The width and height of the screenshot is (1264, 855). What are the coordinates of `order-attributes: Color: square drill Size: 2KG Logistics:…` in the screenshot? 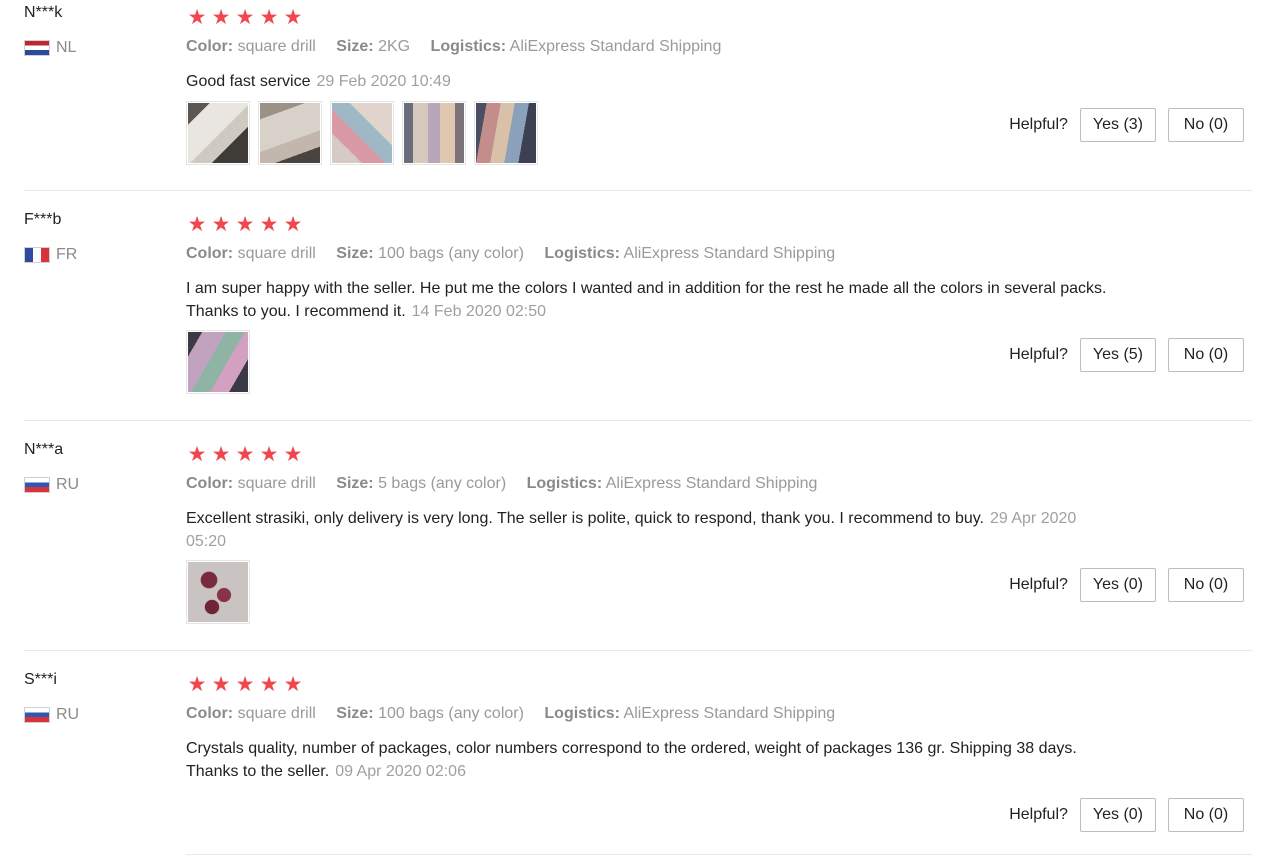 It's located at (461, 47).